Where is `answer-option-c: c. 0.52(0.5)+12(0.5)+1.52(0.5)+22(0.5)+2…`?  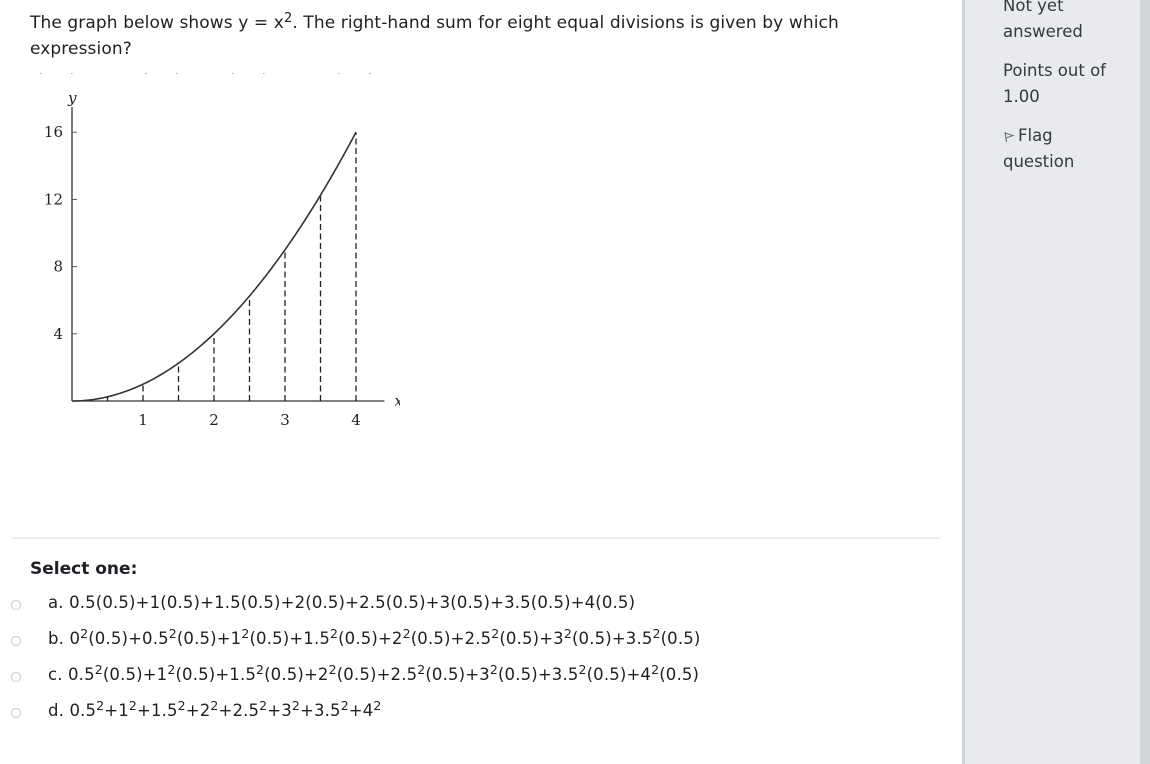 answer-option-c: c. 0.52(0.5)+12(0.5)+1.52(0.5)+22(0.5)+2… is located at coordinates (470, 679).